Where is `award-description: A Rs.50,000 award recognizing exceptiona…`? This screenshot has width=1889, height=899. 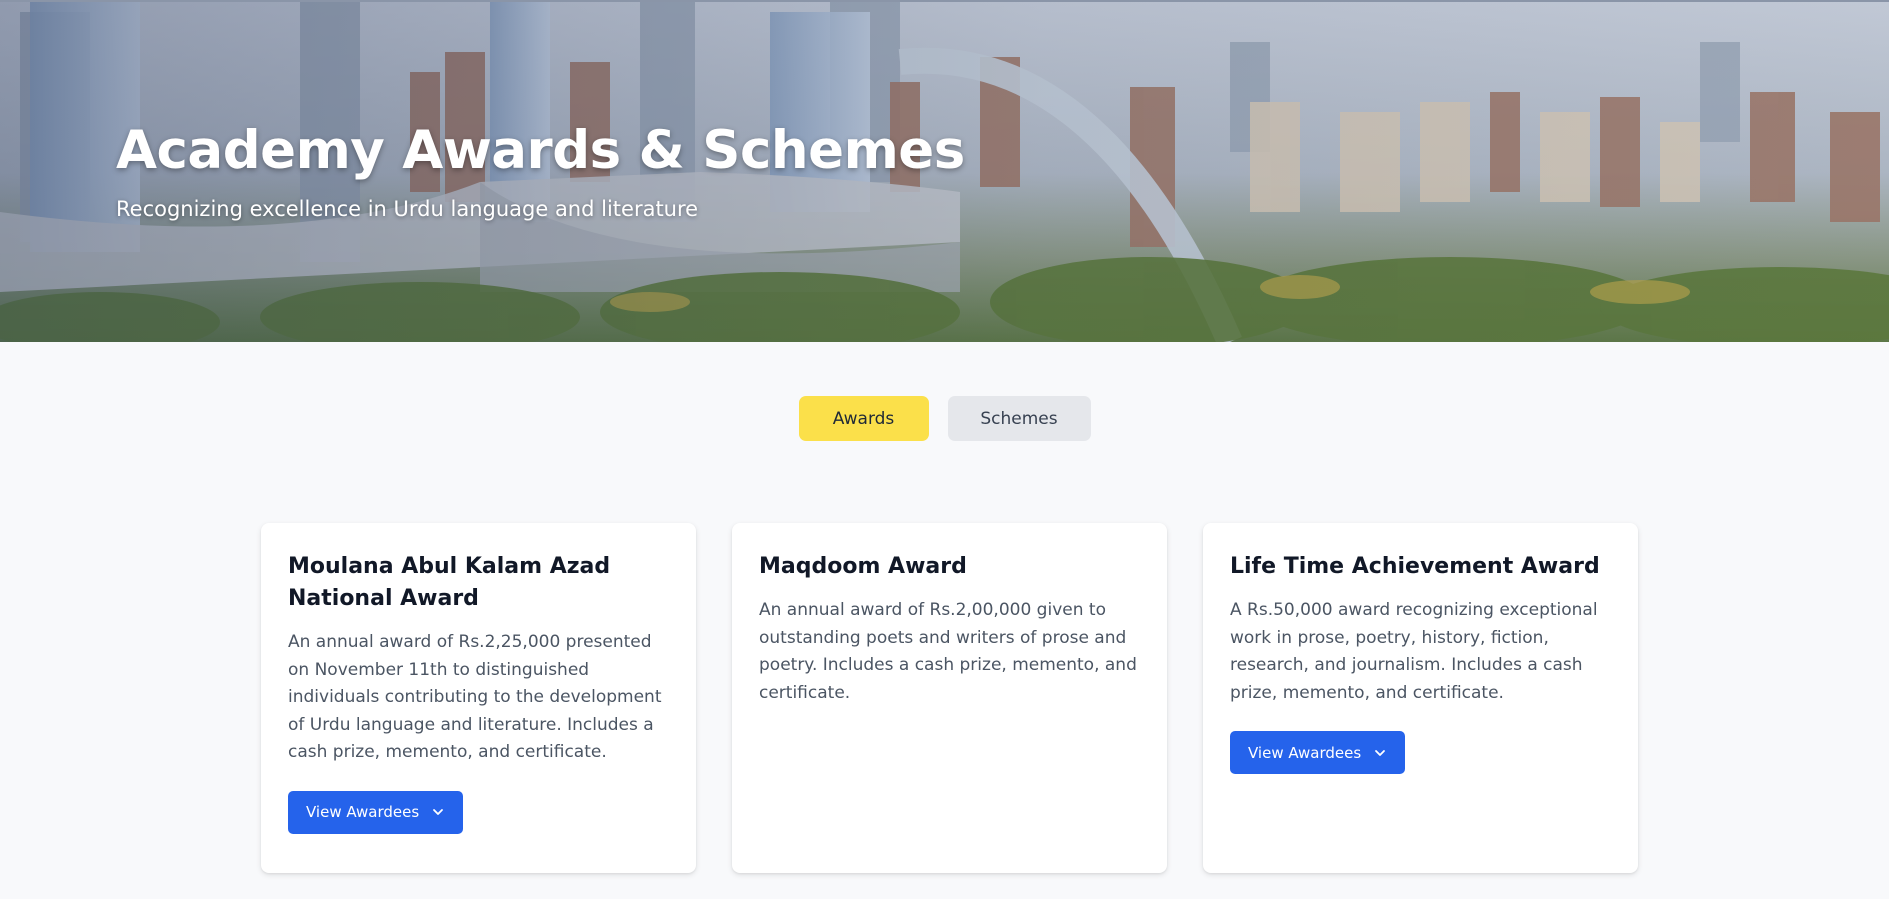 award-description: A Rs.50,000 award recognizing exceptiona… is located at coordinates (1414, 651).